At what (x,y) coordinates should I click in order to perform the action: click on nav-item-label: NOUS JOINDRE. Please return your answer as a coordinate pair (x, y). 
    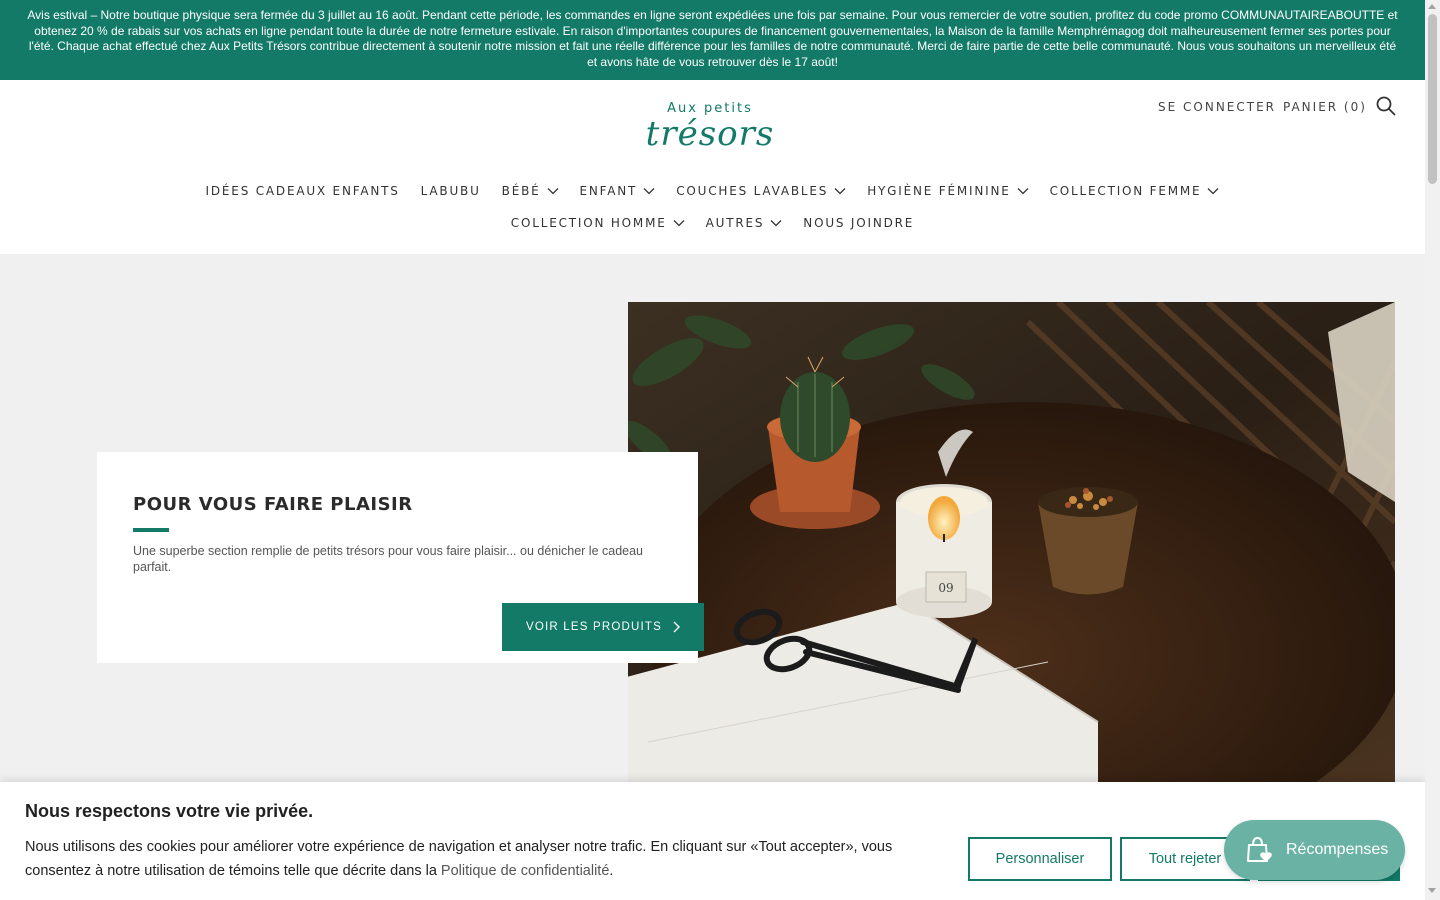
    Looking at the image, I should click on (859, 223).